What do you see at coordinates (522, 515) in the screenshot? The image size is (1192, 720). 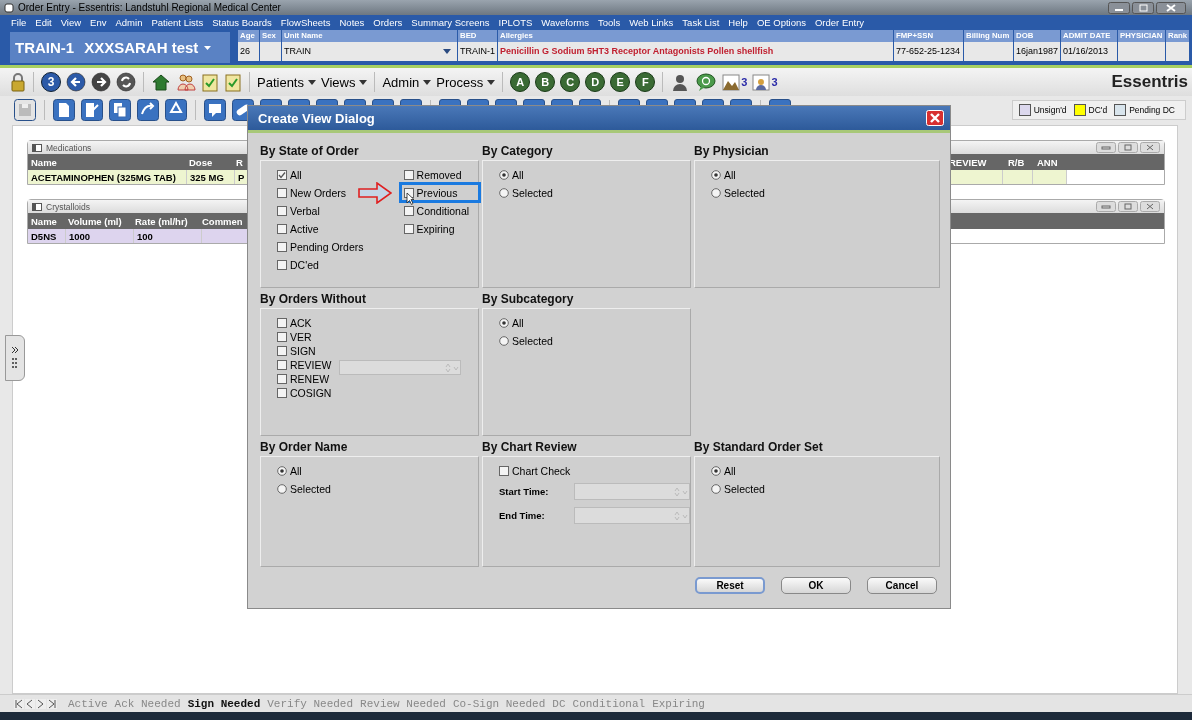 I see `field-label: End Time:` at bounding box center [522, 515].